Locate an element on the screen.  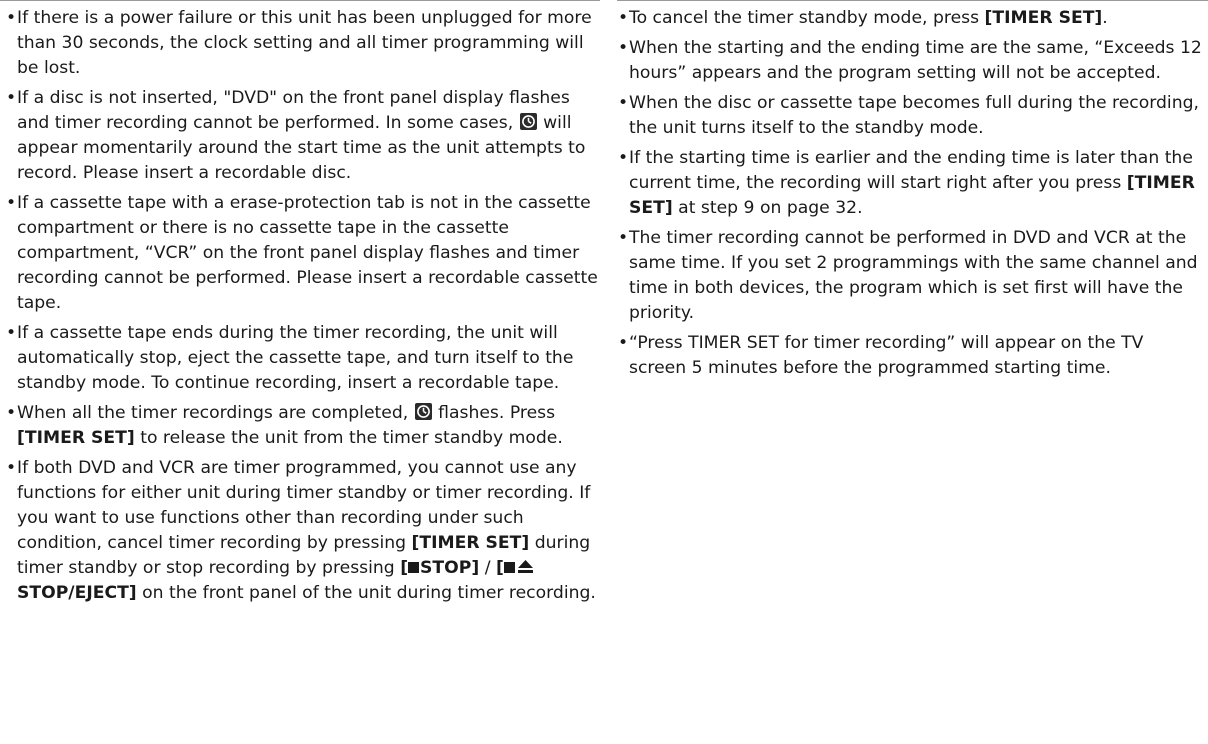
note-text: flashes. Press is located at coordinates (497, 413).